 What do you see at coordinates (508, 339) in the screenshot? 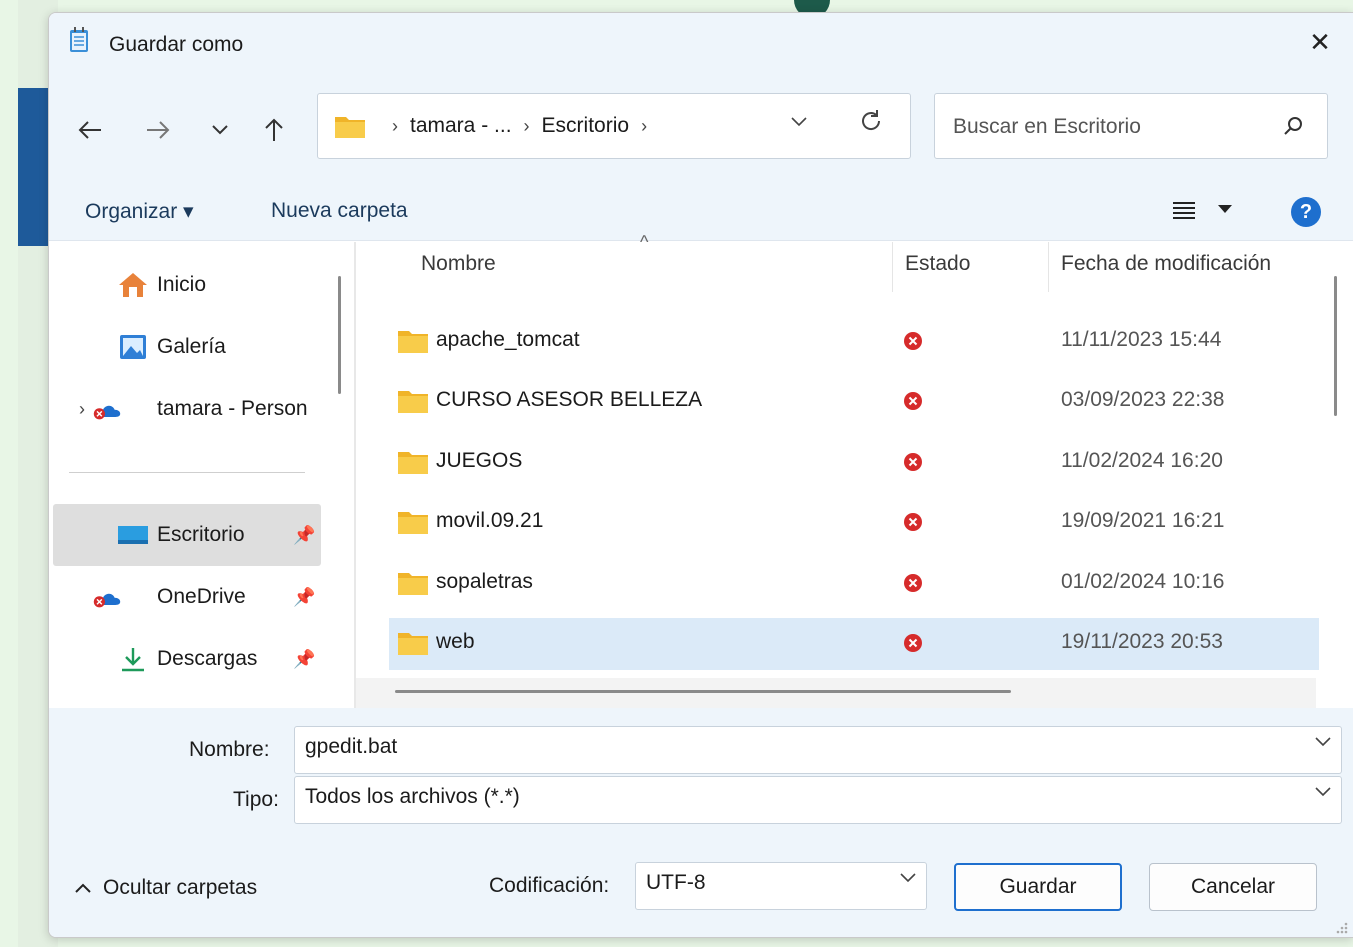
I see `file-name: apache_tomcat` at bounding box center [508, 339].